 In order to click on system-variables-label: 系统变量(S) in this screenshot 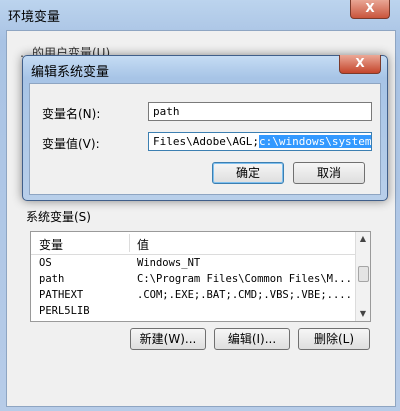, I will do `click(58, 217)`.